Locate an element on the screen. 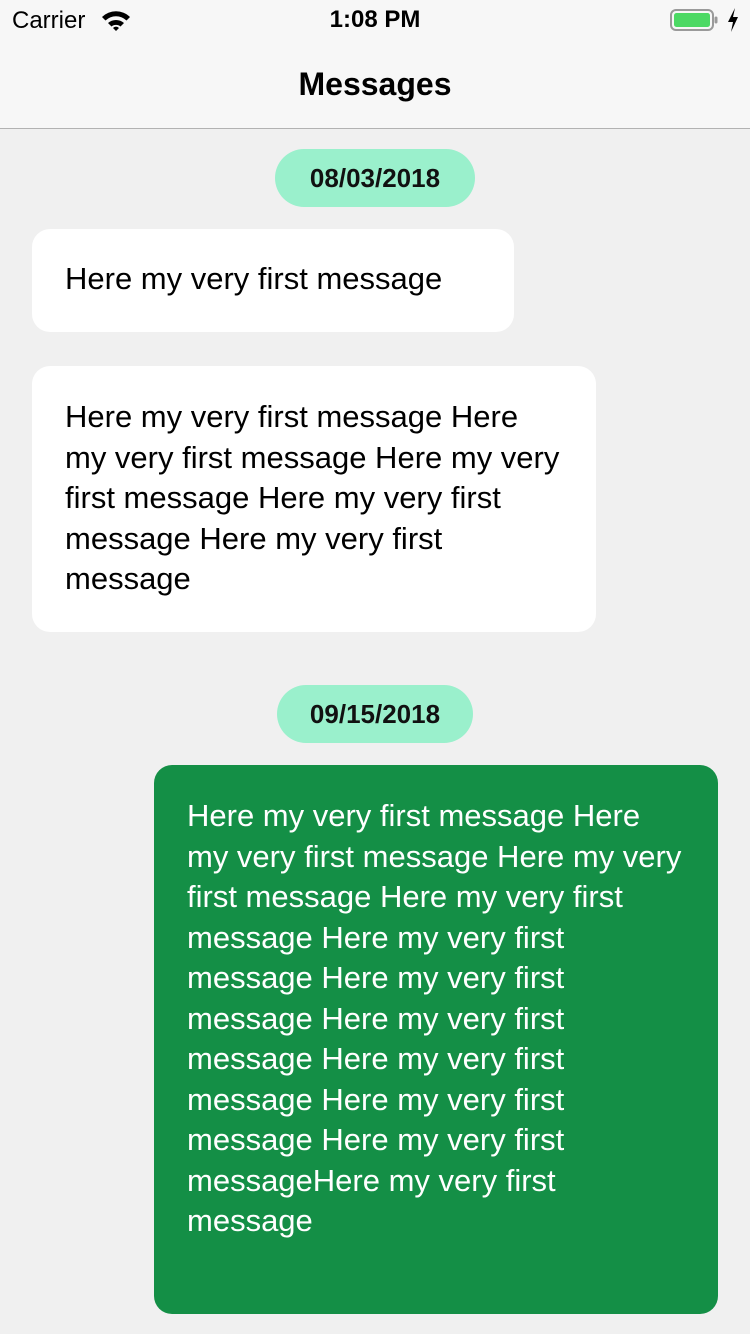 Image resolution: width=750 pixels, height=1334 pixels. navigation-bar: Messages is located at coordinates (375, 84).